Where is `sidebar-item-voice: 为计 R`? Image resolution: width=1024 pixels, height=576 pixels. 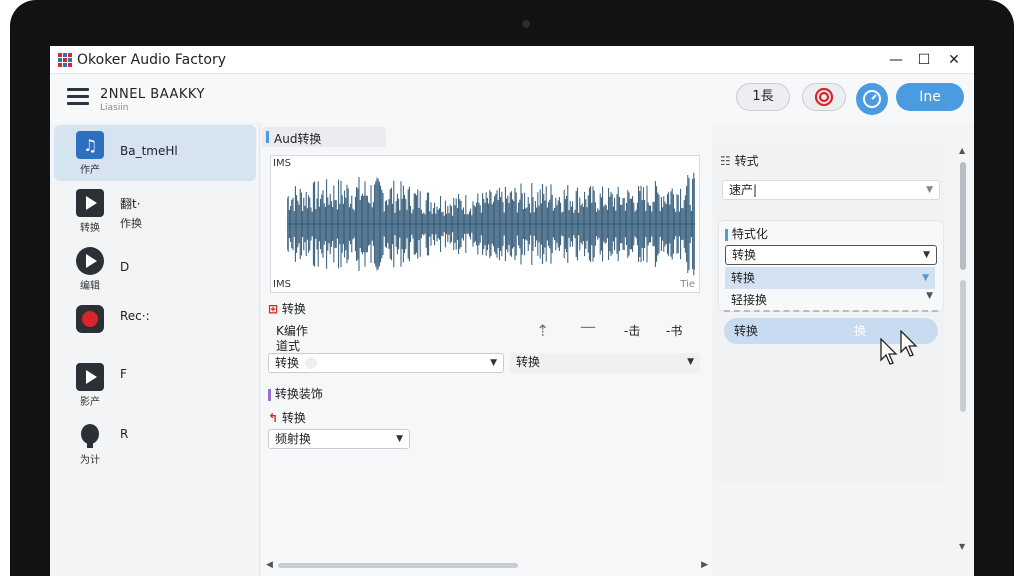
sidebar-item-voice: 为计 R is located at coordinates (155, 443).